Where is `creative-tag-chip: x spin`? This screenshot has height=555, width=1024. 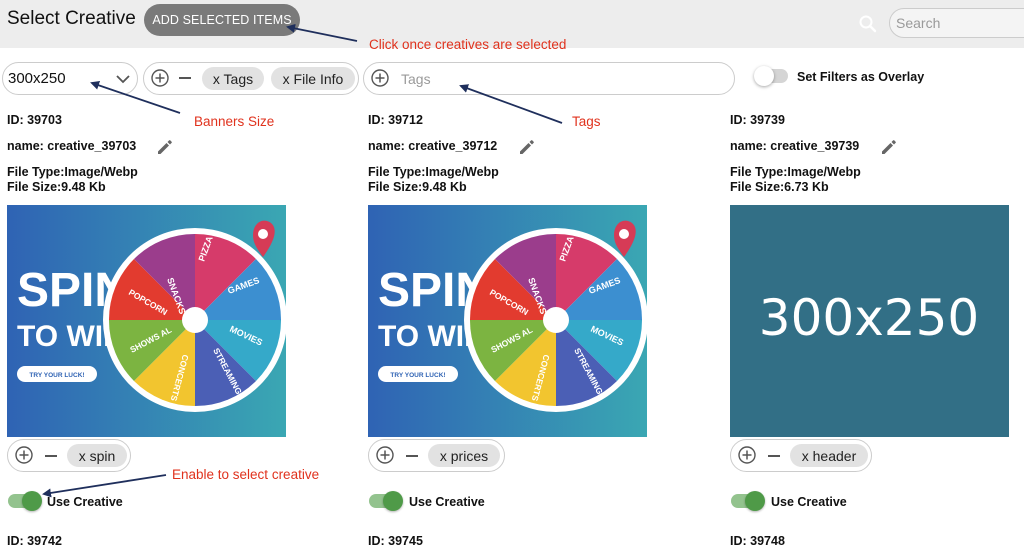
creative-tag-chip: x spin is located at coordinates (97, 455).